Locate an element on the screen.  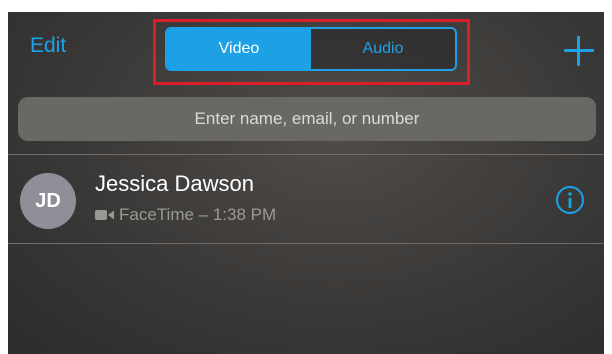
edit-button: Edit is located at coordinates (48, 46).